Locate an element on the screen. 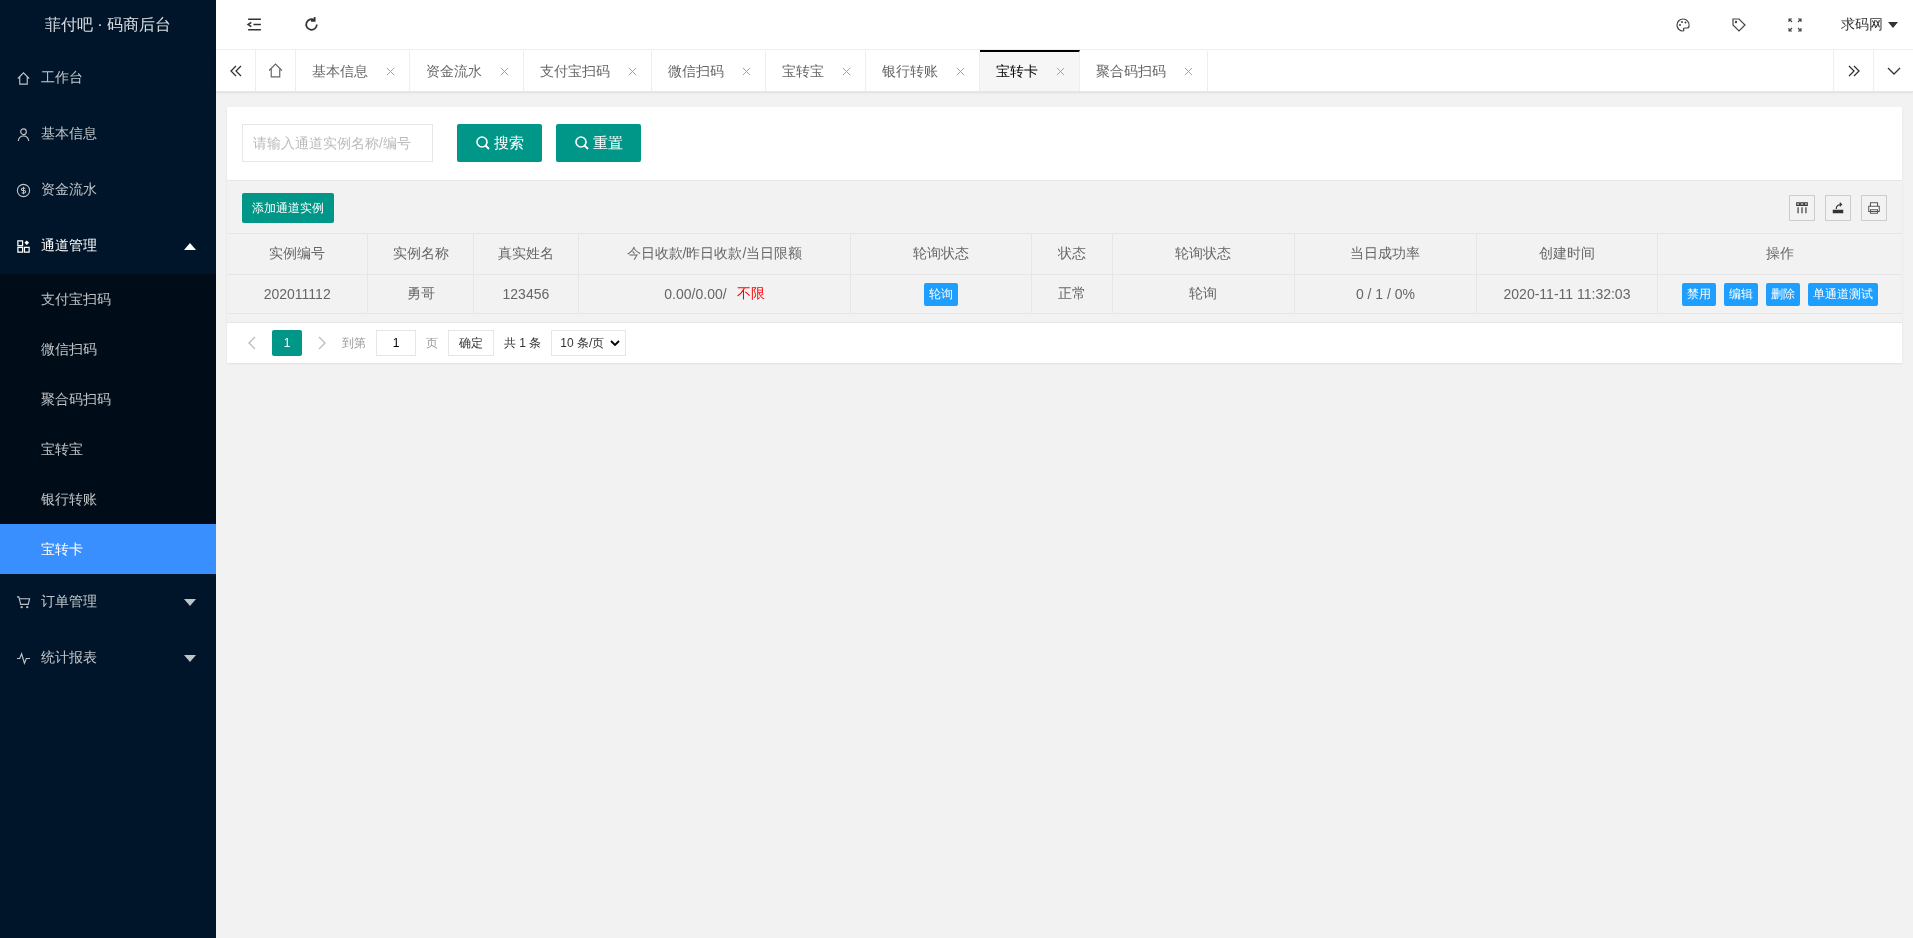 The image size is (1913, 938). pulse-icon is located at coordinates (23, 658).